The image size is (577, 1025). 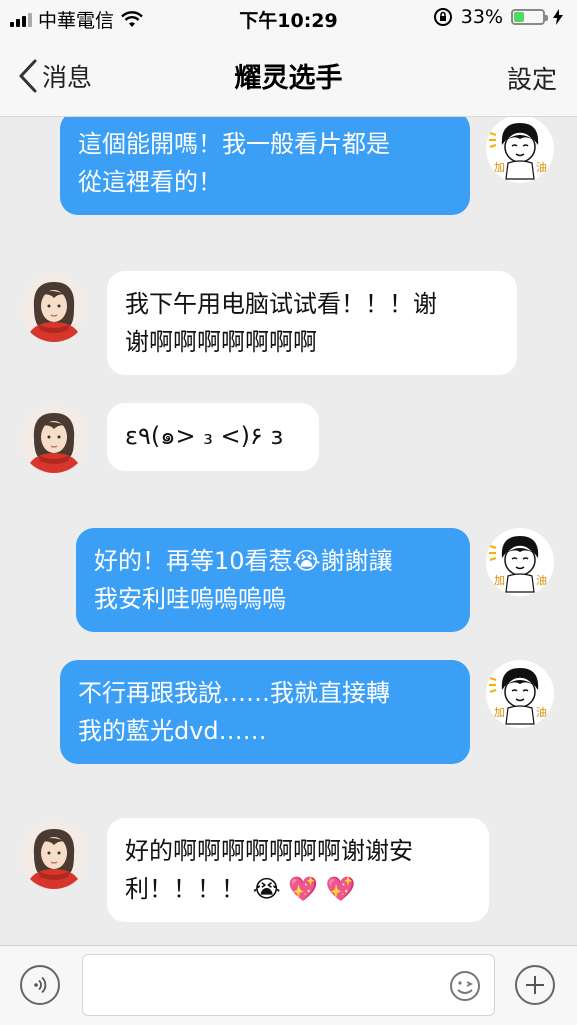 I want to click on nav-bar: 消息 耀灵选手 設定, so click(x=288, y=77).